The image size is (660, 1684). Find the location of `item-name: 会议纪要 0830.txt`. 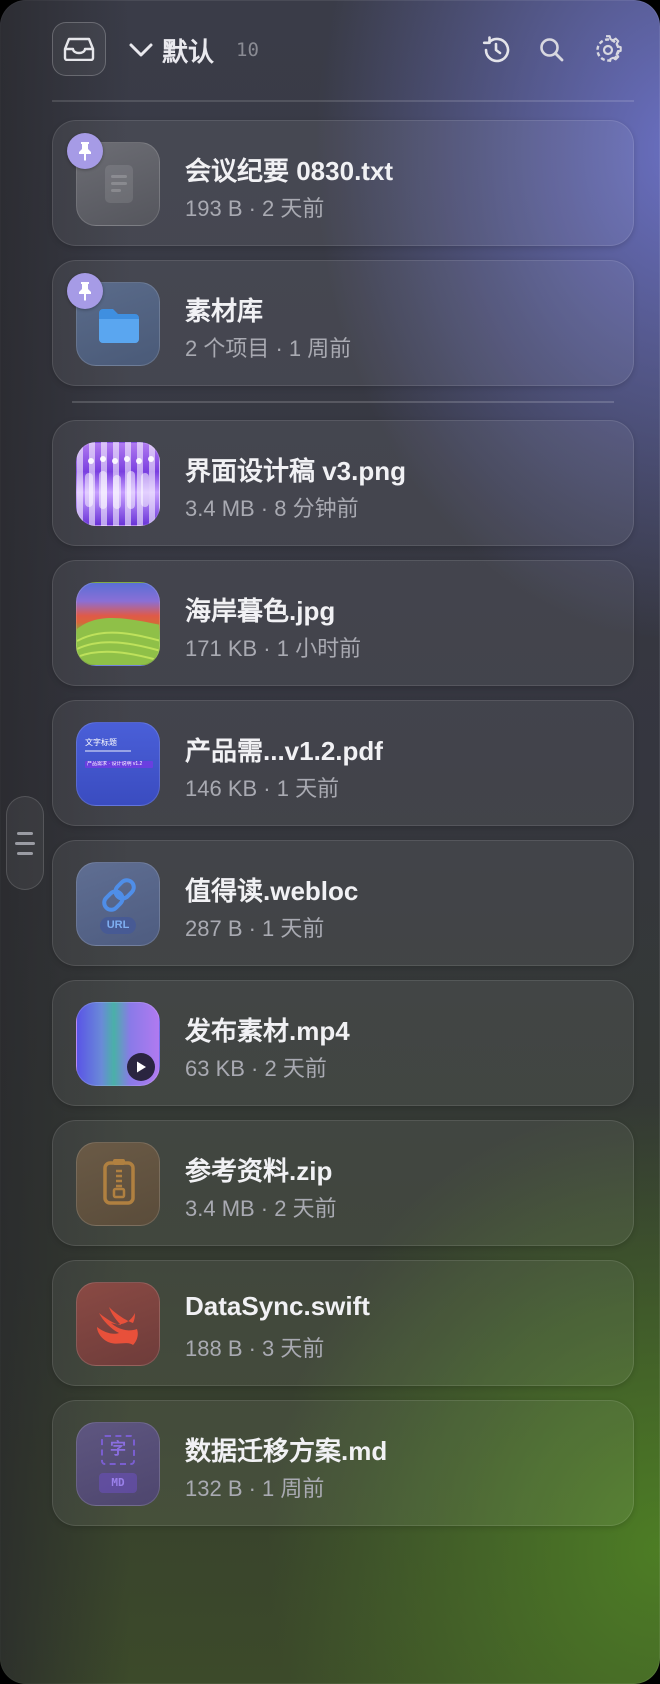

item-name: 会议纪要 0830.txt is located at coordinates (289, 171).